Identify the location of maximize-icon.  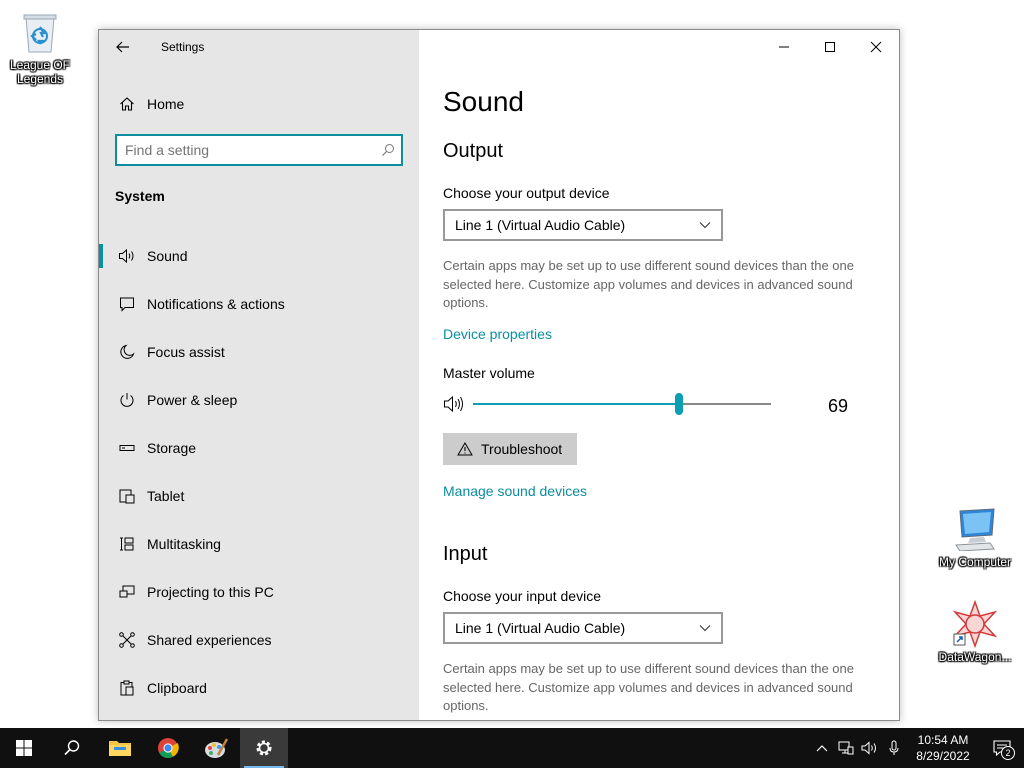
(830, 47).